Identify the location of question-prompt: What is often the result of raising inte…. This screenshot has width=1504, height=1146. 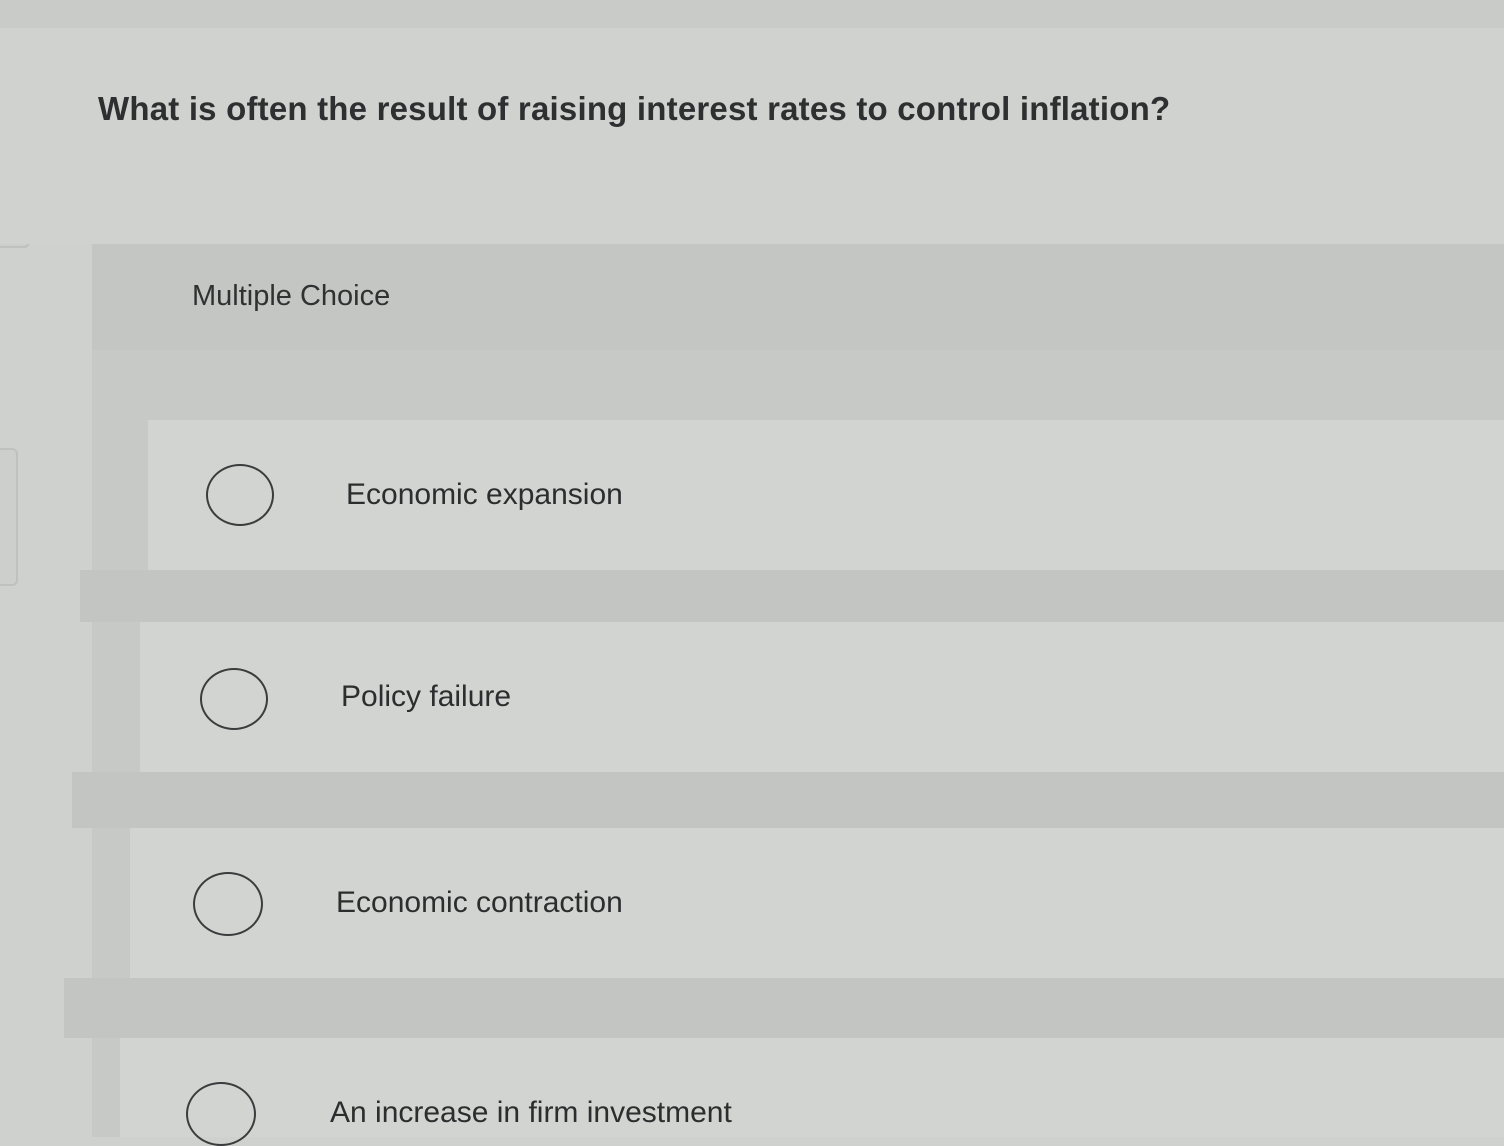
(634, 108).